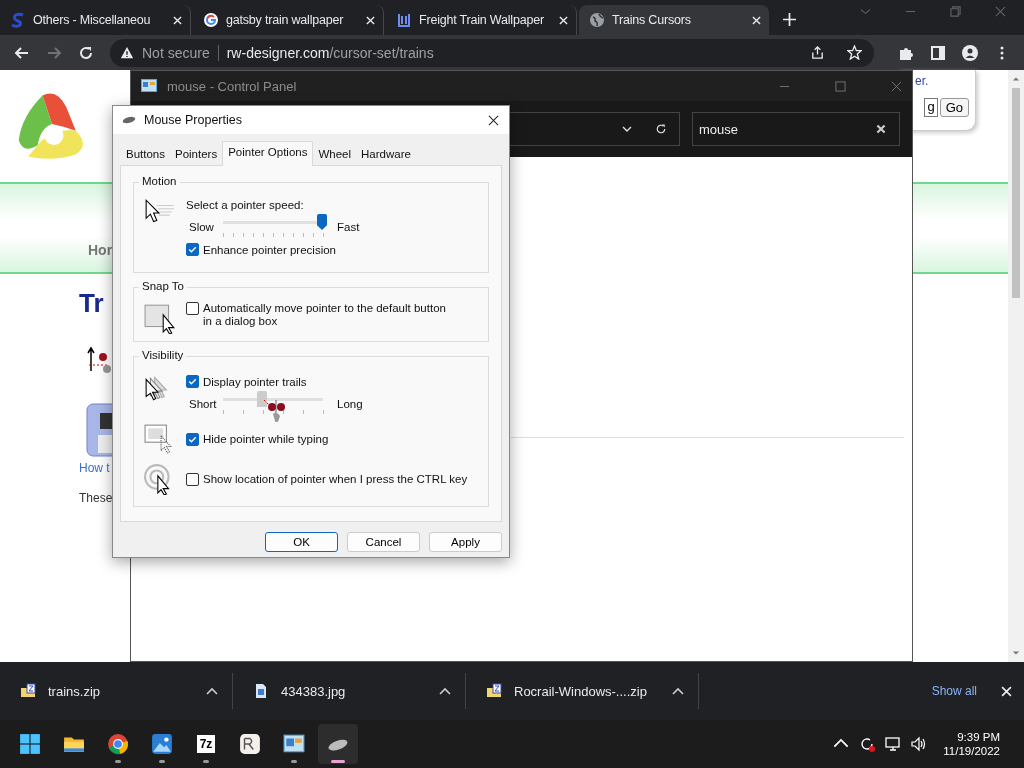  What do you see at coordinates (30, 744) in the screenshot?
I see `windows-logo-icon` at bounding box center [30, 744].